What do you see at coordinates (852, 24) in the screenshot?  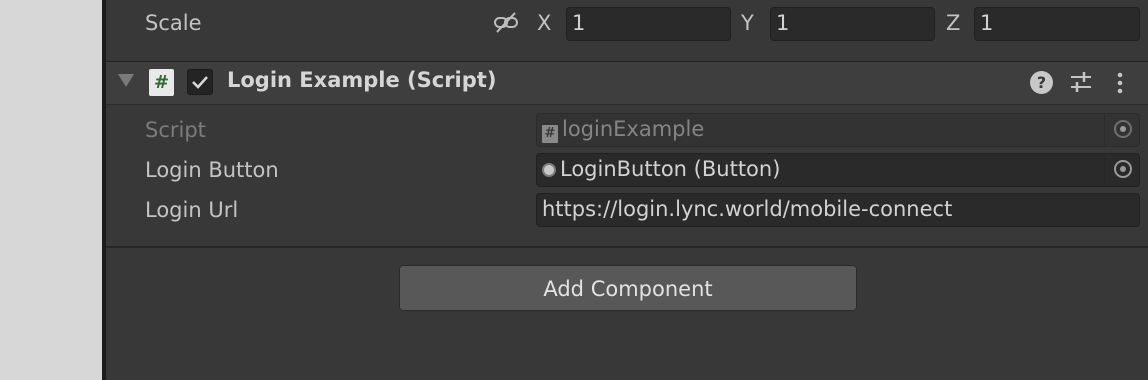 I see `scale-y-field: 1` at bounding box center [852, 24].